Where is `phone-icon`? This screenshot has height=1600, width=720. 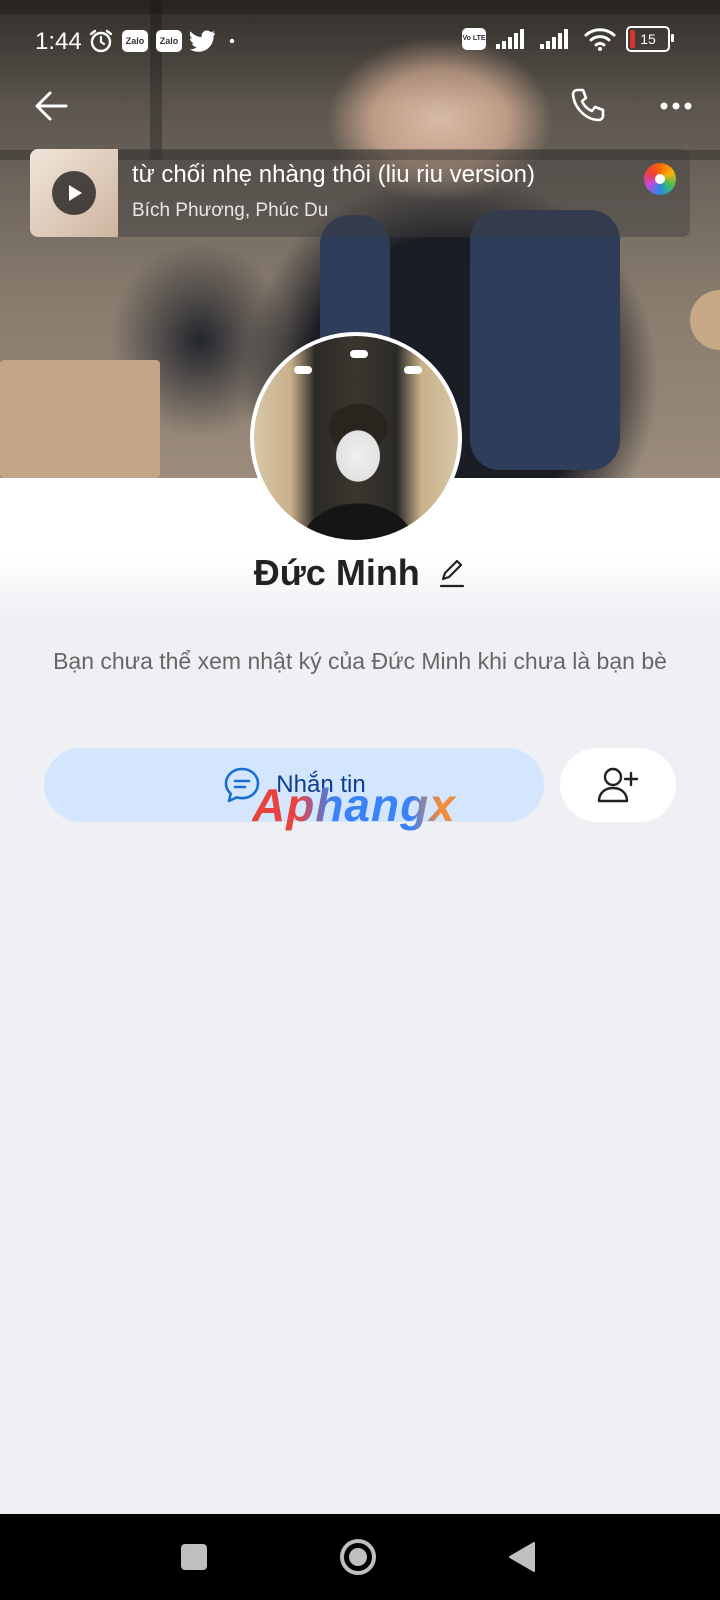
phone-icon is located at coordinates (588, 105).